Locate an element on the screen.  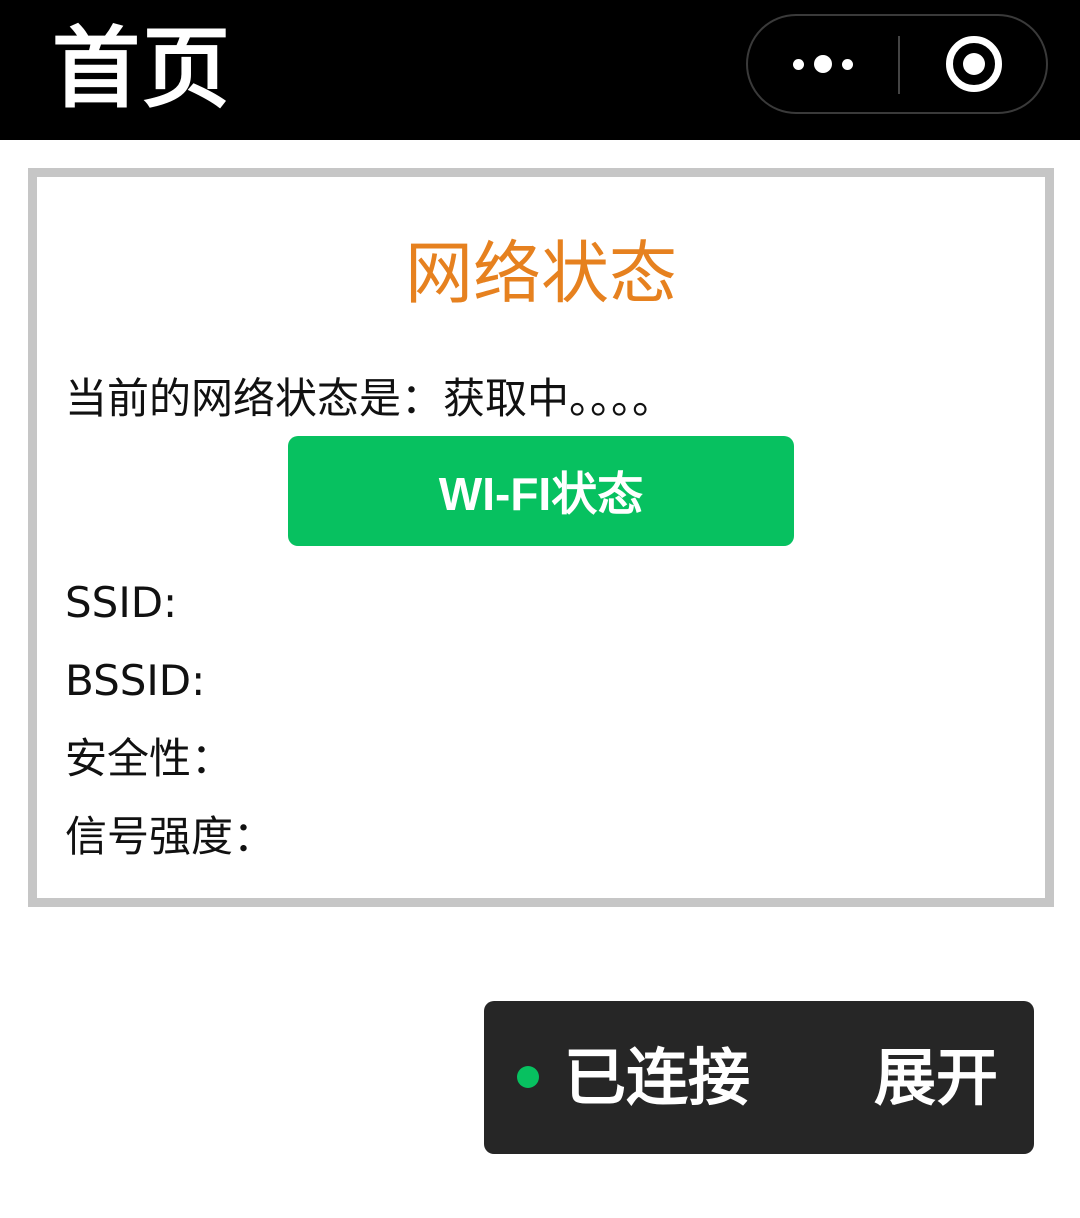
card-title: 网络状态 is located at coordinates (540, 274).